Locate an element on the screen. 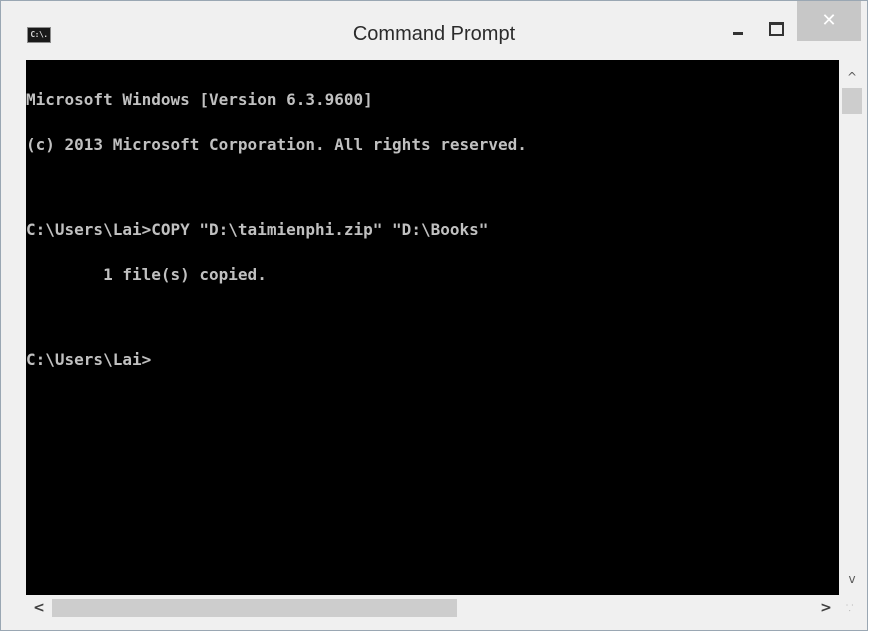  scroll-left-arrow-icon: < is located at coordinates (39, 608).